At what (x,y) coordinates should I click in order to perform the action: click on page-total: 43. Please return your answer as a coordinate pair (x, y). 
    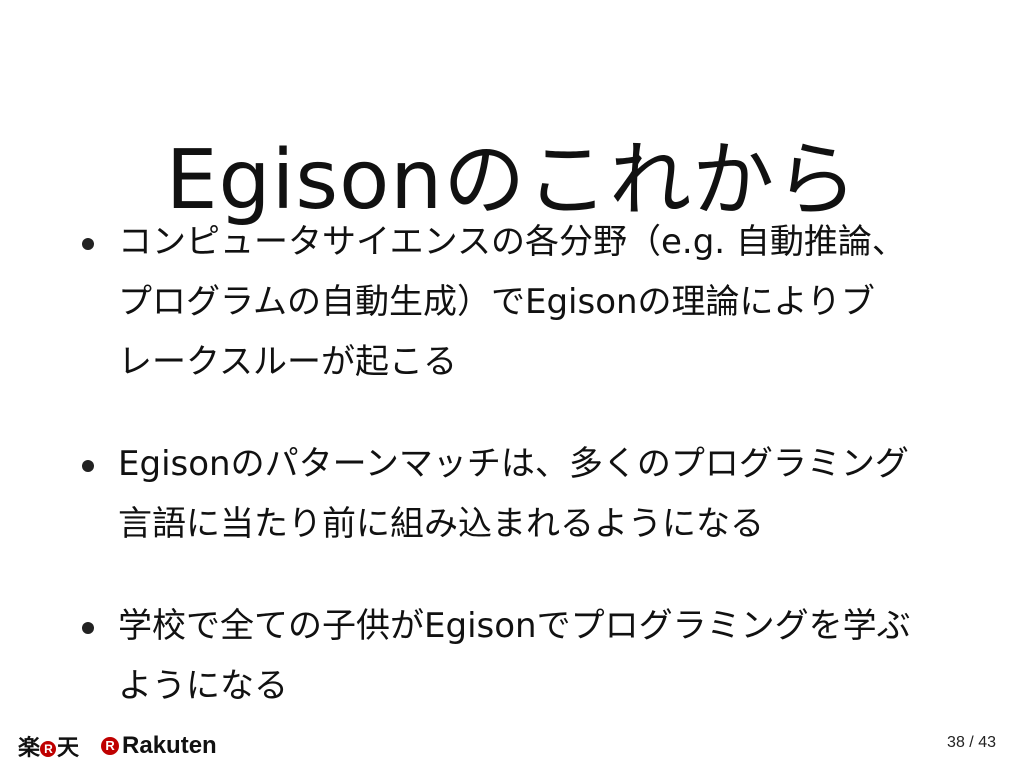
    Looking at the image, I should click on (987, 742).